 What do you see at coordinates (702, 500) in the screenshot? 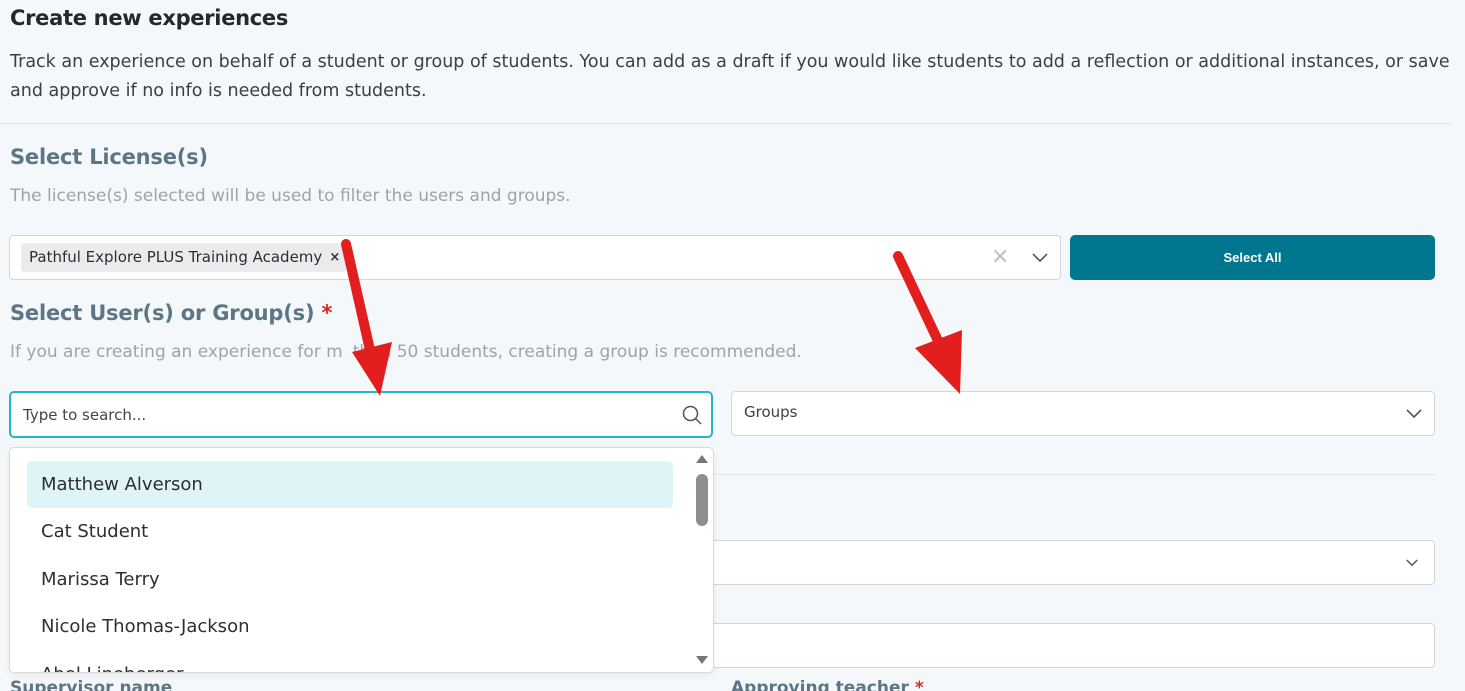
I see `scrollbar-thumb` at bounding box center [702, 500].